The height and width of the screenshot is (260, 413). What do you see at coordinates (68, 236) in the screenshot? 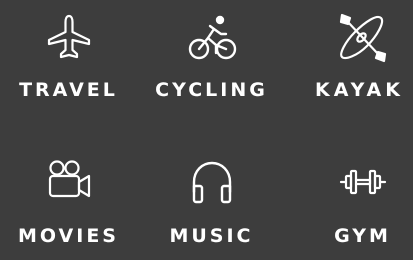
I see `tile-label: MOVIES` at bounding box center [68, 236].